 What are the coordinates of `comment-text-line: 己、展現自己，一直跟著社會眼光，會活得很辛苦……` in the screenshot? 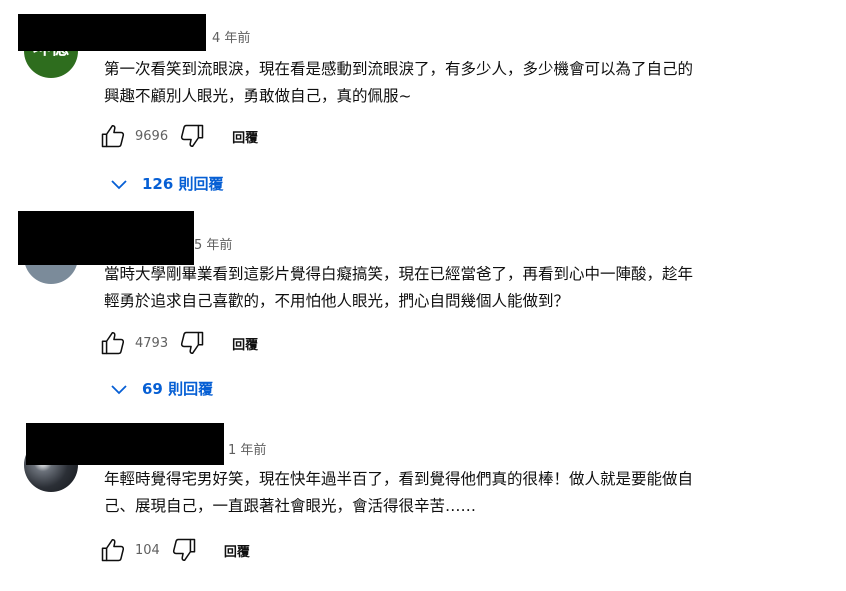 It's located at (290, 506).